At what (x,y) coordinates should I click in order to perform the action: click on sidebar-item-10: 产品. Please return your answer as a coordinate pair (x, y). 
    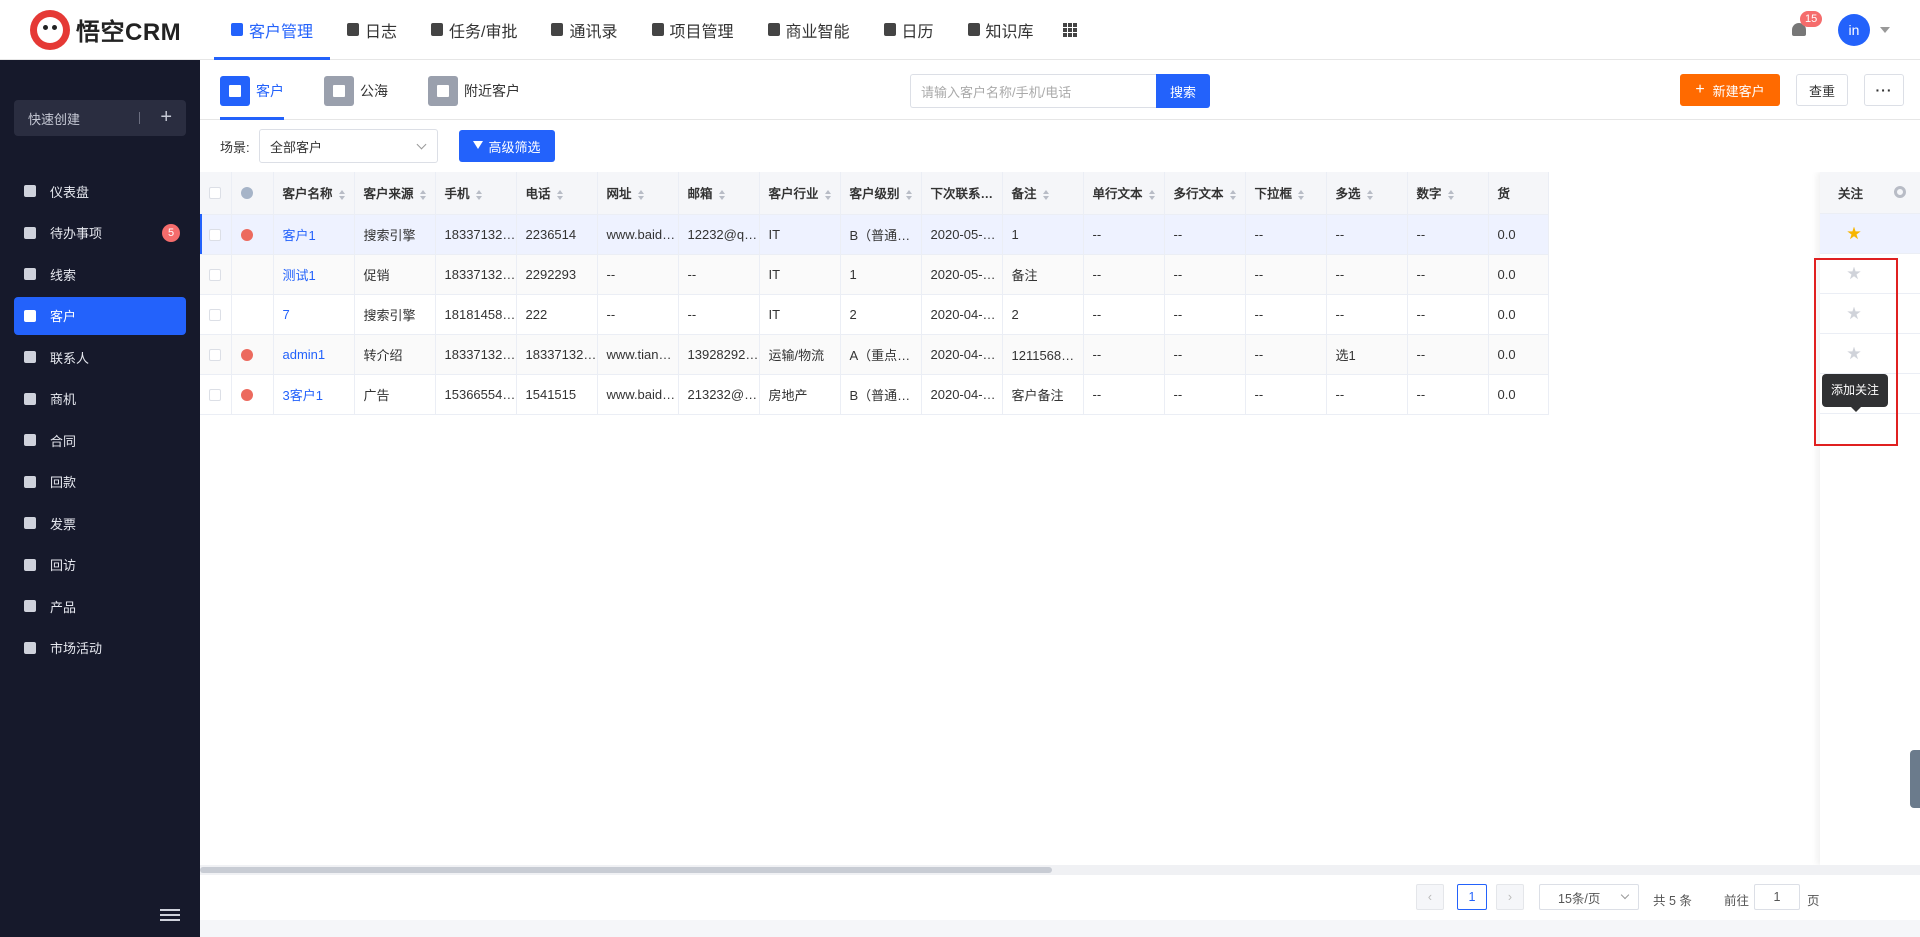
    Looking at the image, I should click on (100, 606).